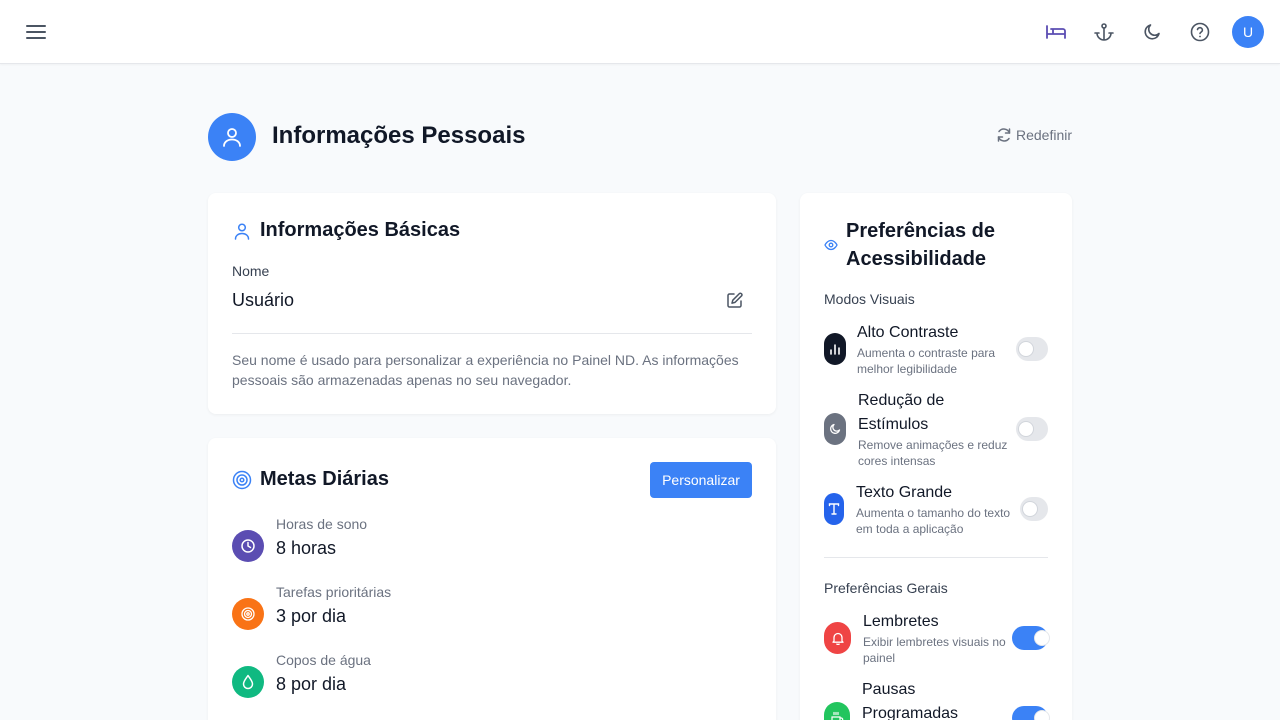 The image size is (1280, 720). I want to click on page-header-badge, so click(232, 137).